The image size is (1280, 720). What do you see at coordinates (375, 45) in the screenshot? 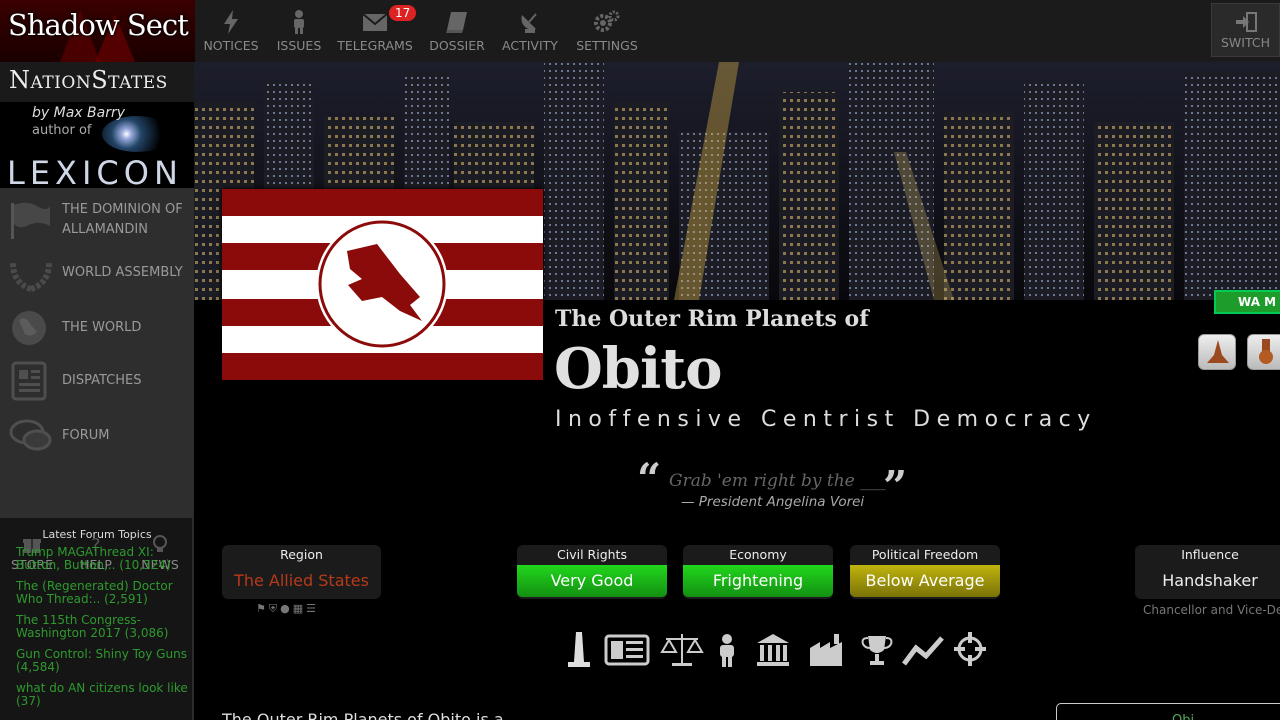
I see `nav-label: TELEGRAMS` at bounding box center [375, 45].